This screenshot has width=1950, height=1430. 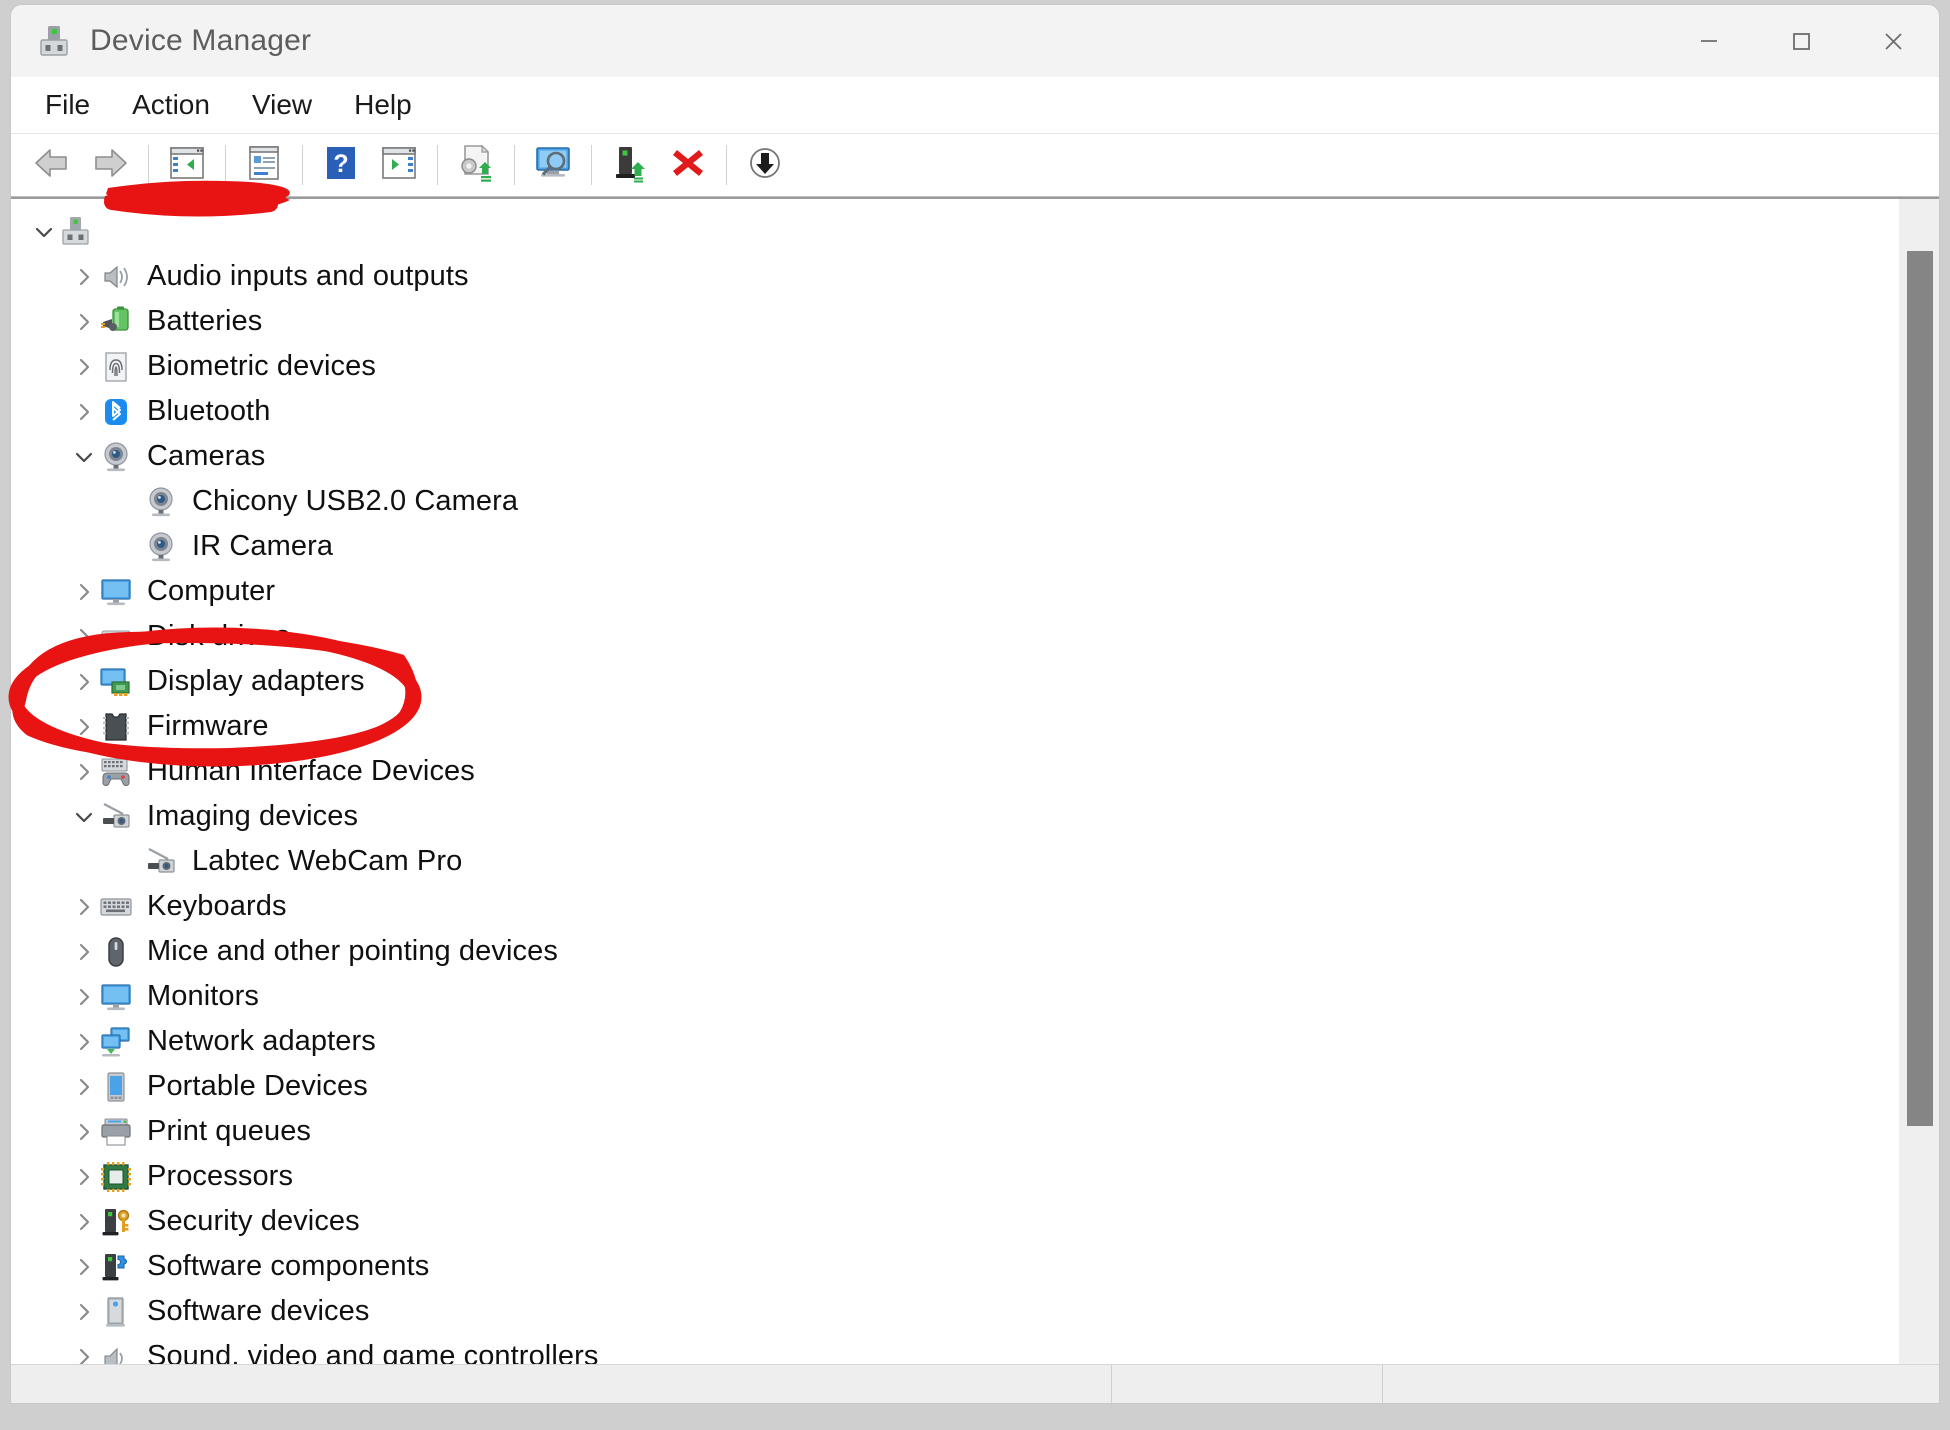 I want to click on tree-node-bluetooth: Bluetooth, so click(x=945, y=411).